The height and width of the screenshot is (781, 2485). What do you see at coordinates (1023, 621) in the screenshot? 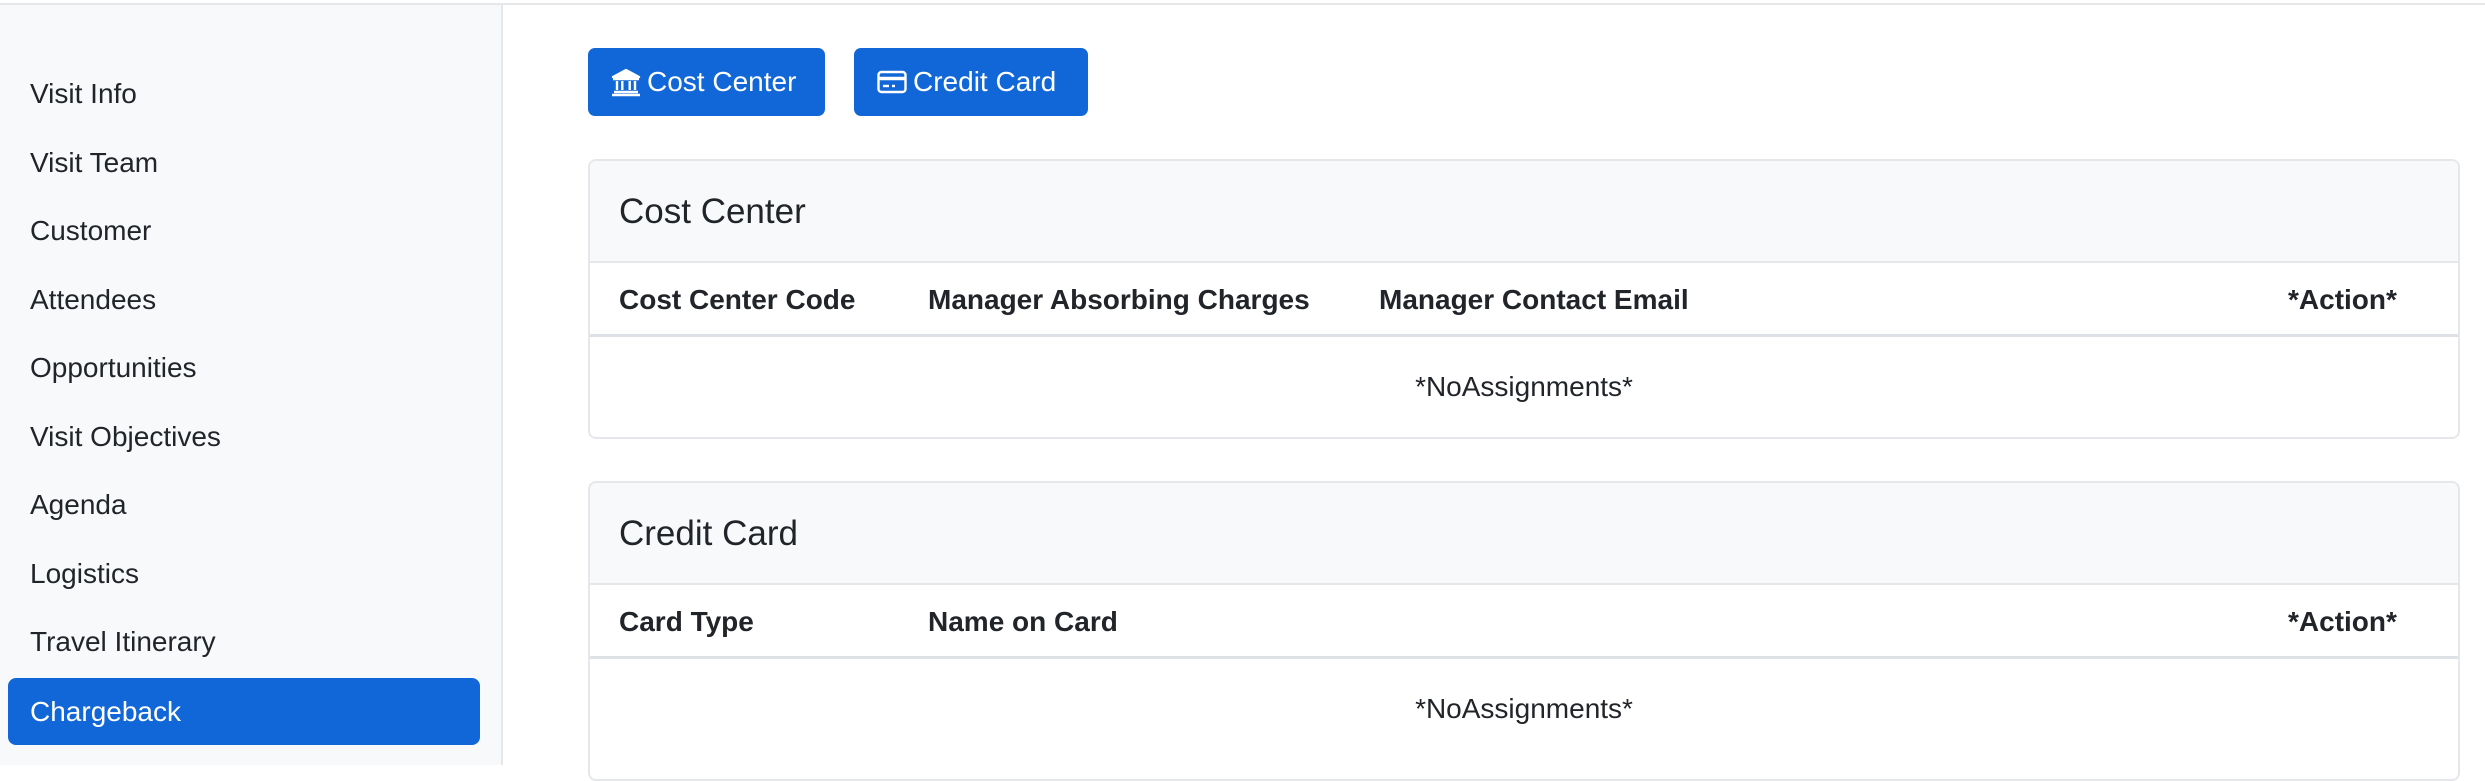
I see `column-header-name-on-card: Name on Card` at bounding box center [1023, 621].